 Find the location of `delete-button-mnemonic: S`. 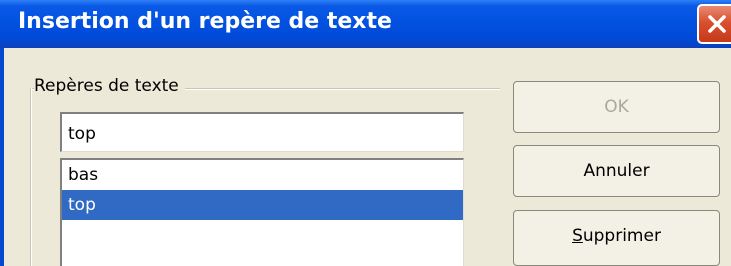

delete-button-mnemonic: S is located at coordinates (577, 236).